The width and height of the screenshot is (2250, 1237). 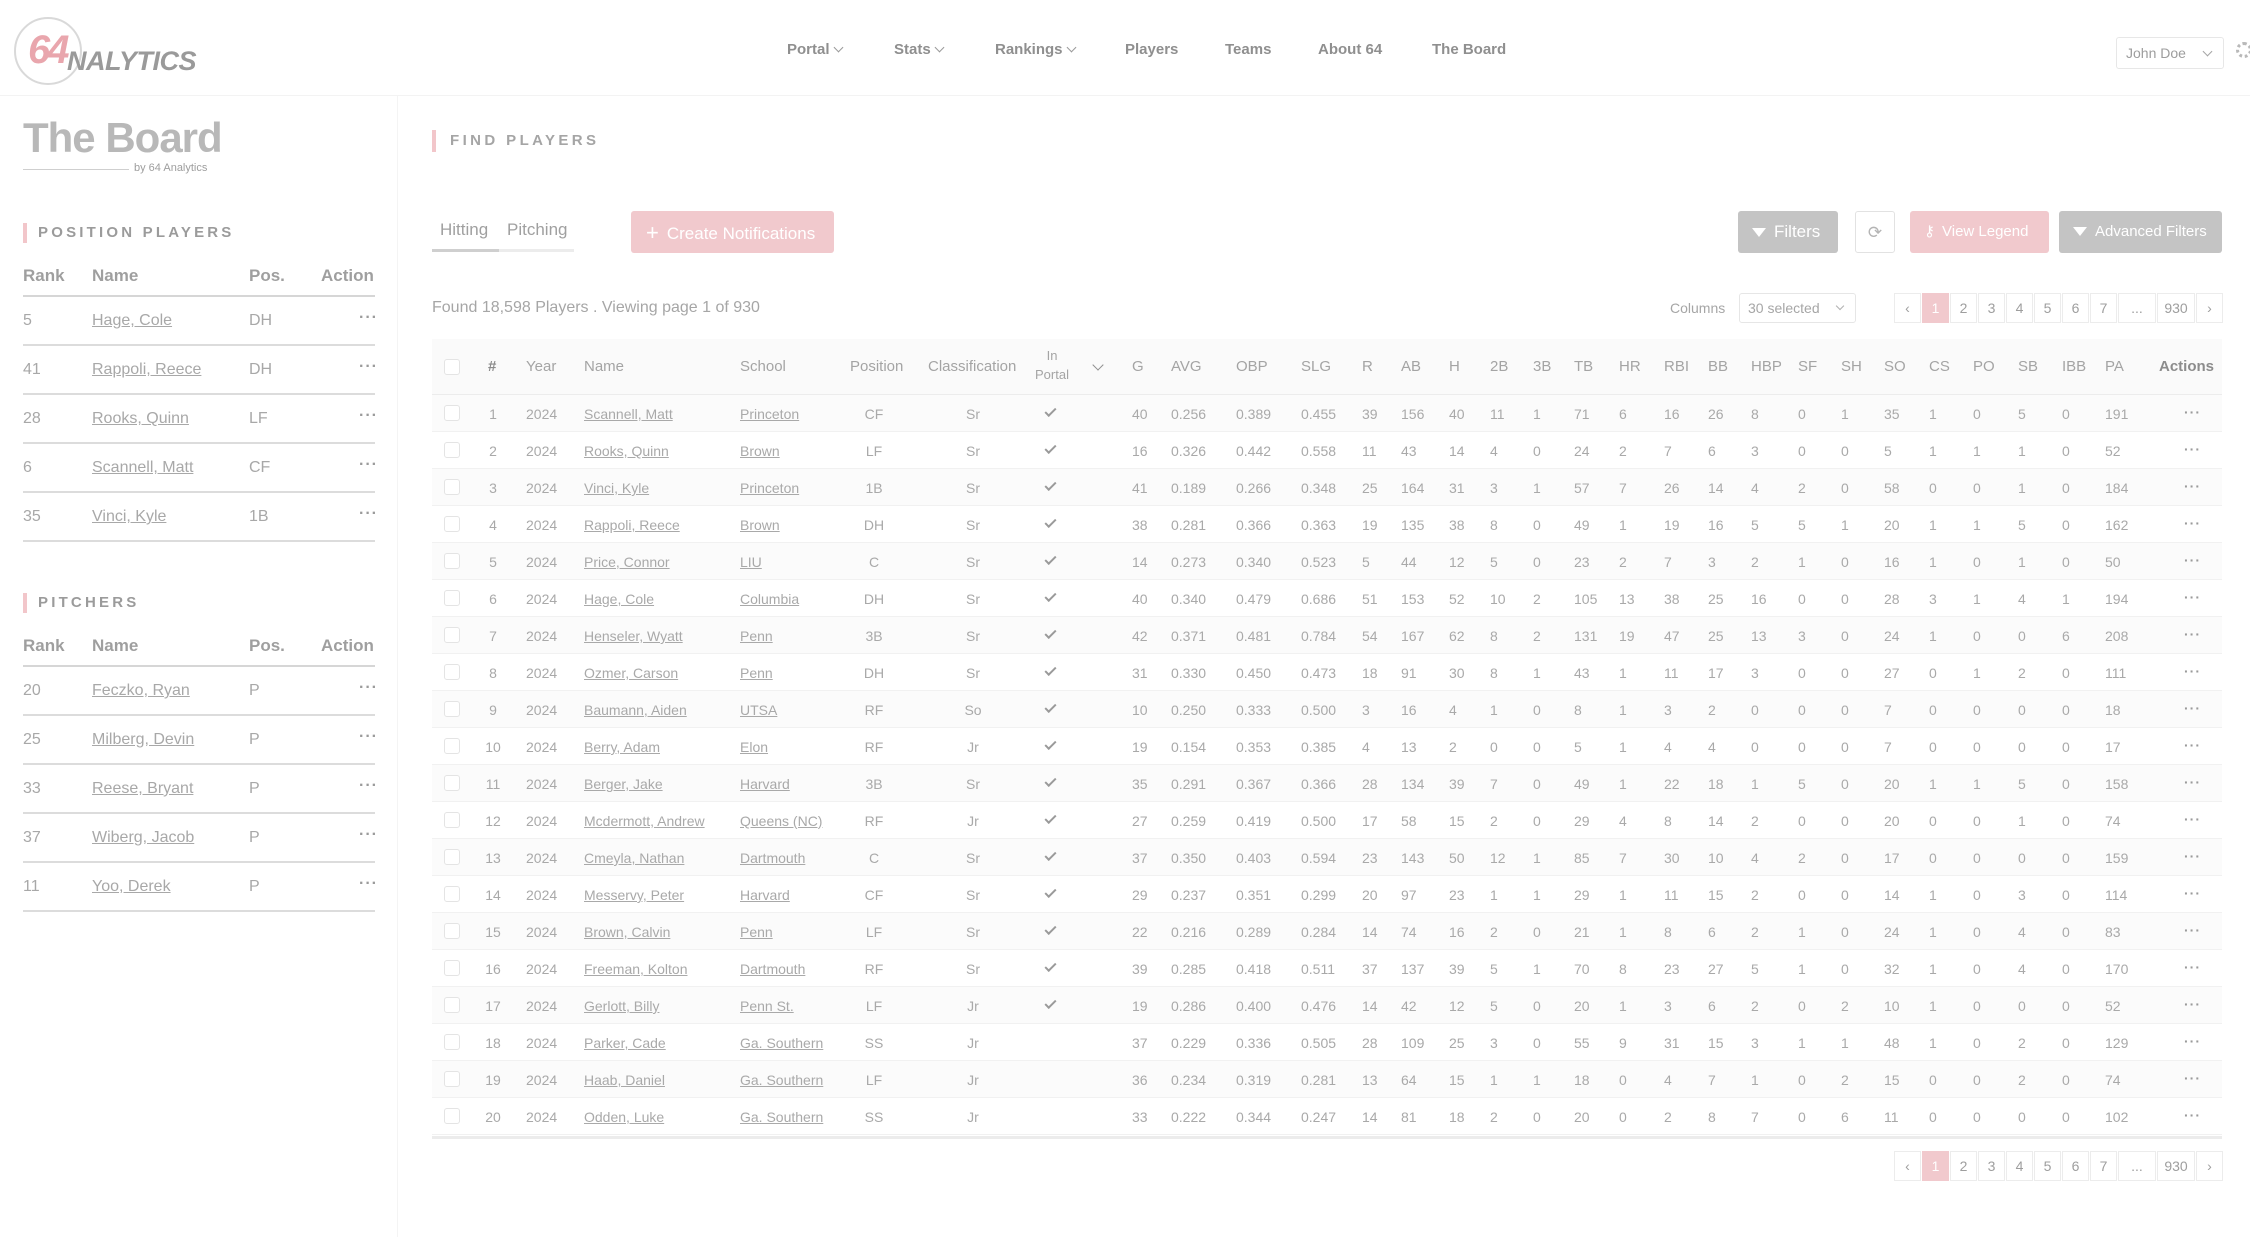 What do you see at coordinates (1984, 366) in the screenshot?
I see `column-header: PO` at bounding box center [1984, 366].